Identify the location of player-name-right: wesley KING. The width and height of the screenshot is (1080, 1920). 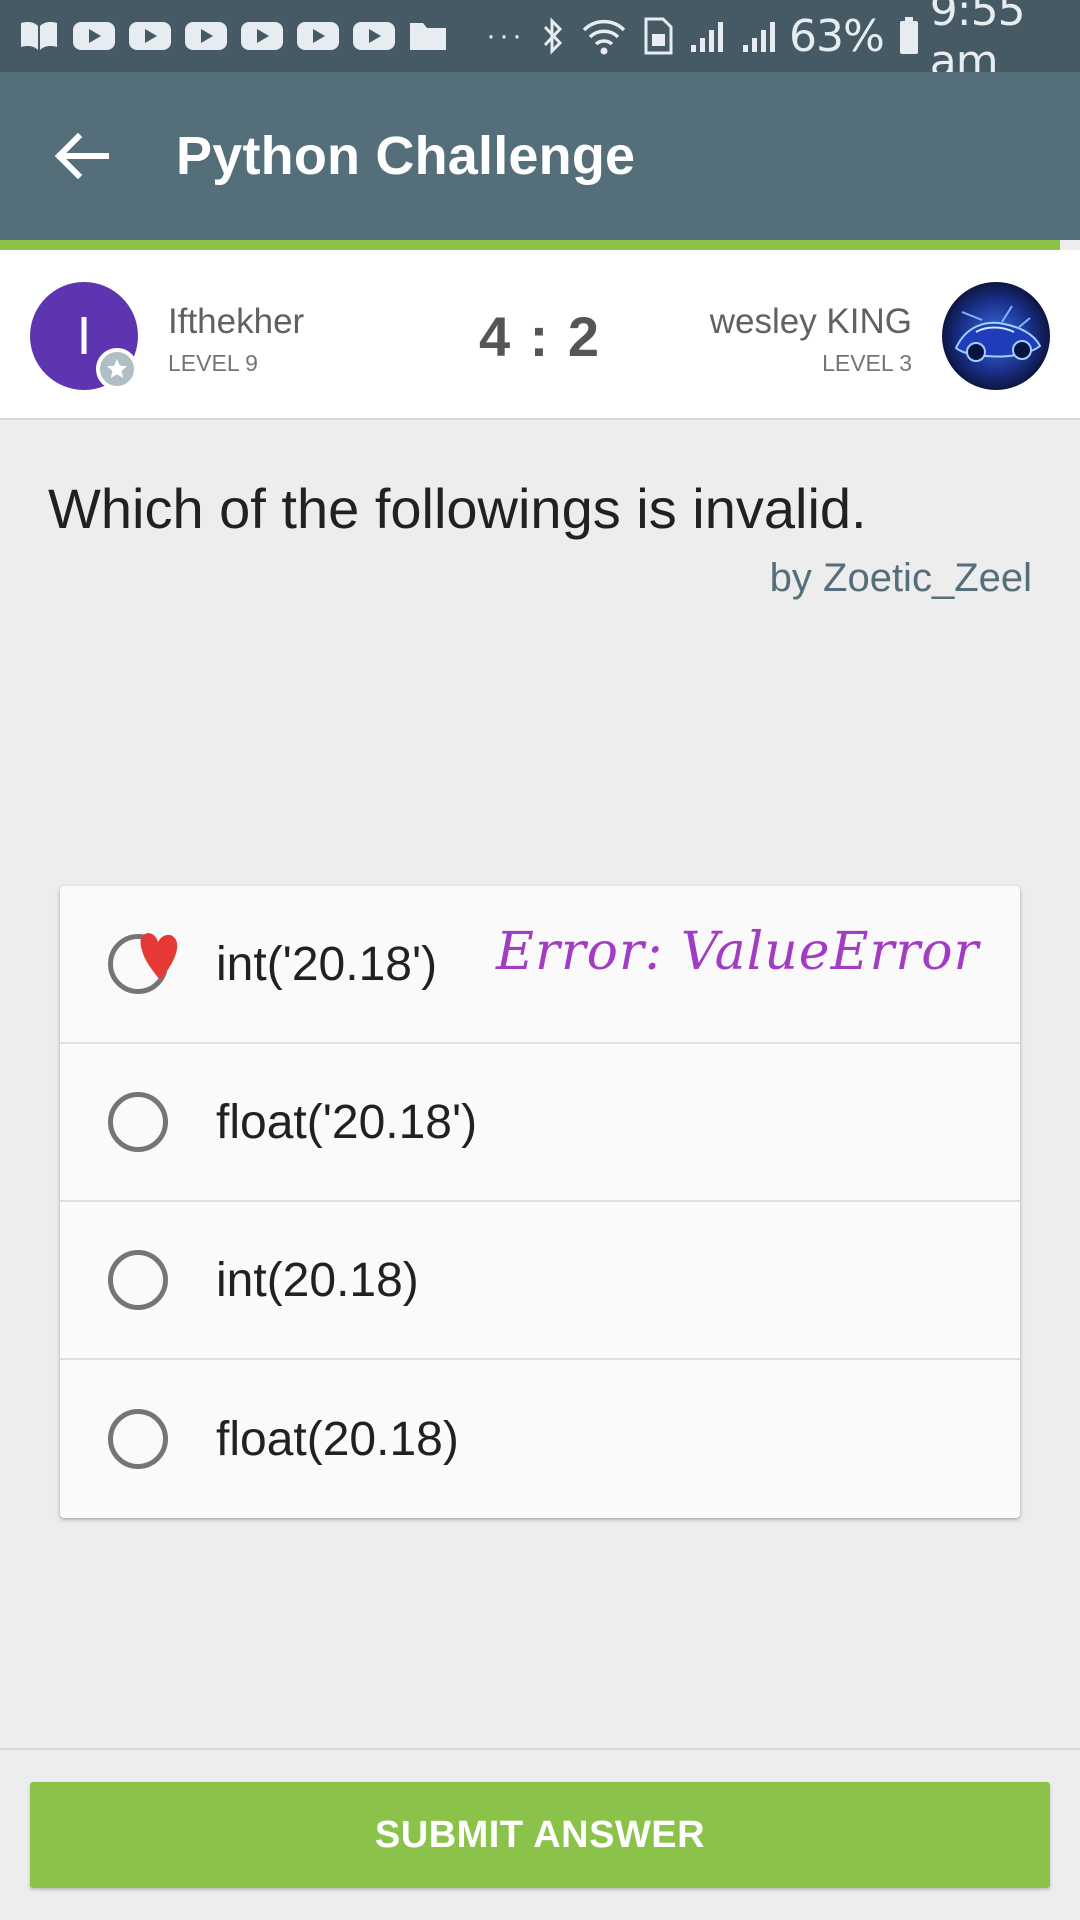
(810, 321).